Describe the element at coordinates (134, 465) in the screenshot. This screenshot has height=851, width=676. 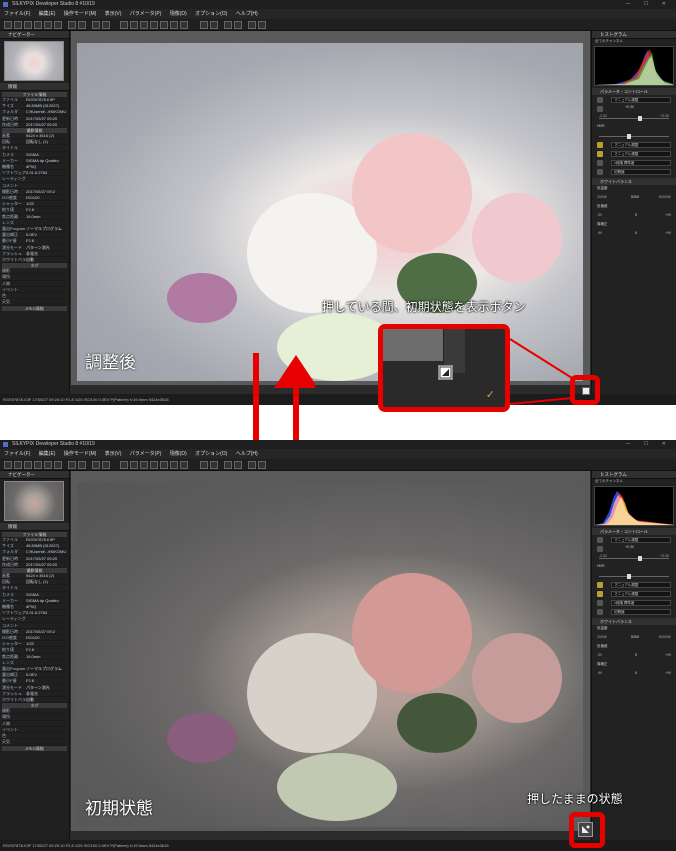
I see `tool-crop-icon` at that location.